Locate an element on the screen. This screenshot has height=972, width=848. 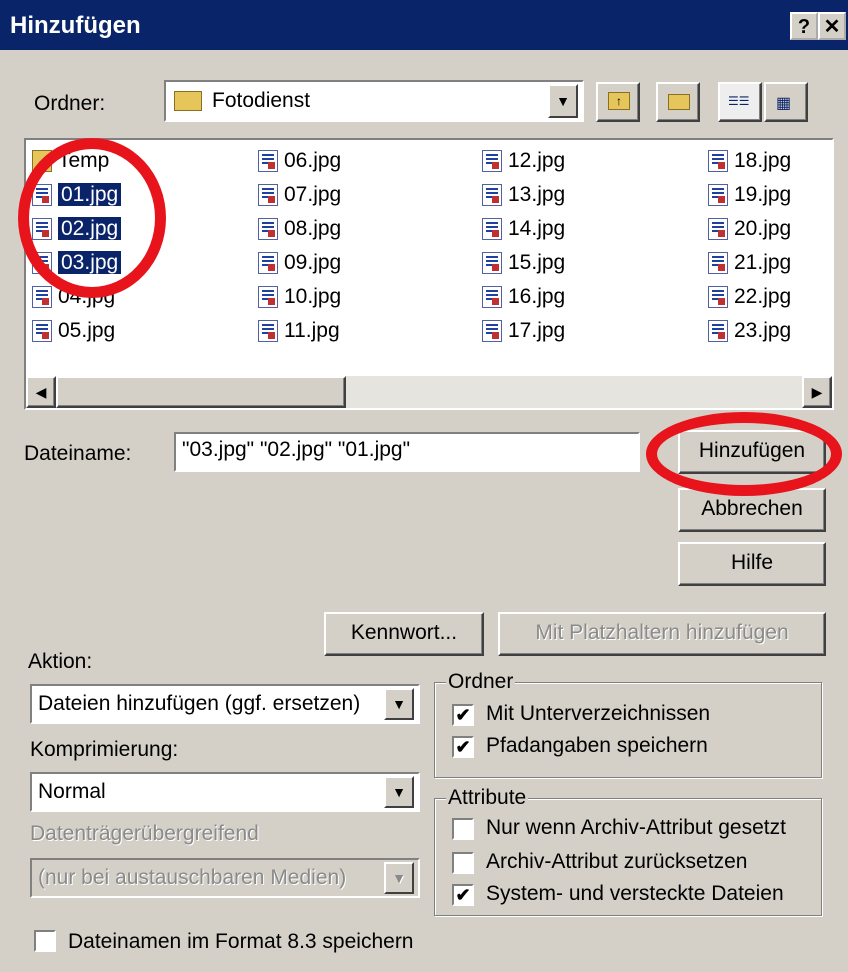
title-bar: Hinzufügen ? ✕ is located at coordinates (424, 25).